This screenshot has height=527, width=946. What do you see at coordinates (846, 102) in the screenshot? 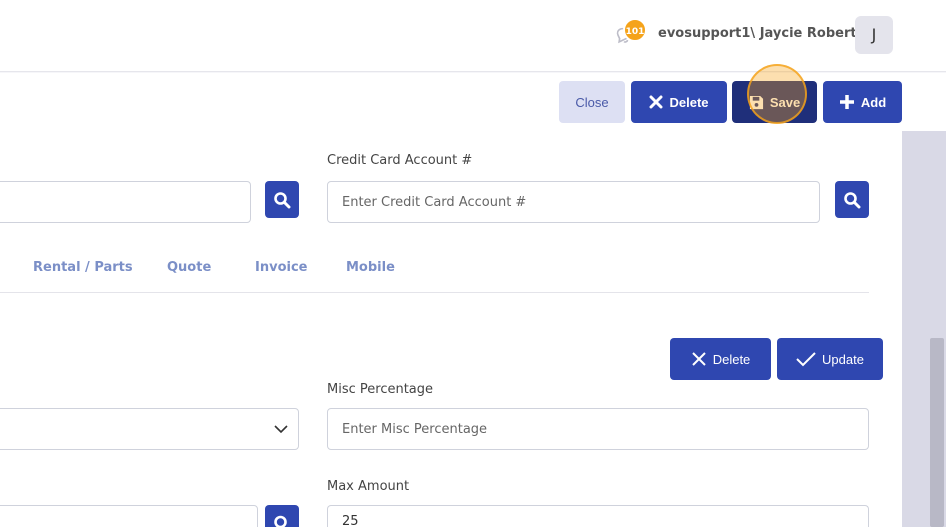
I see `plus-icon` at bounding box center [846, 102].